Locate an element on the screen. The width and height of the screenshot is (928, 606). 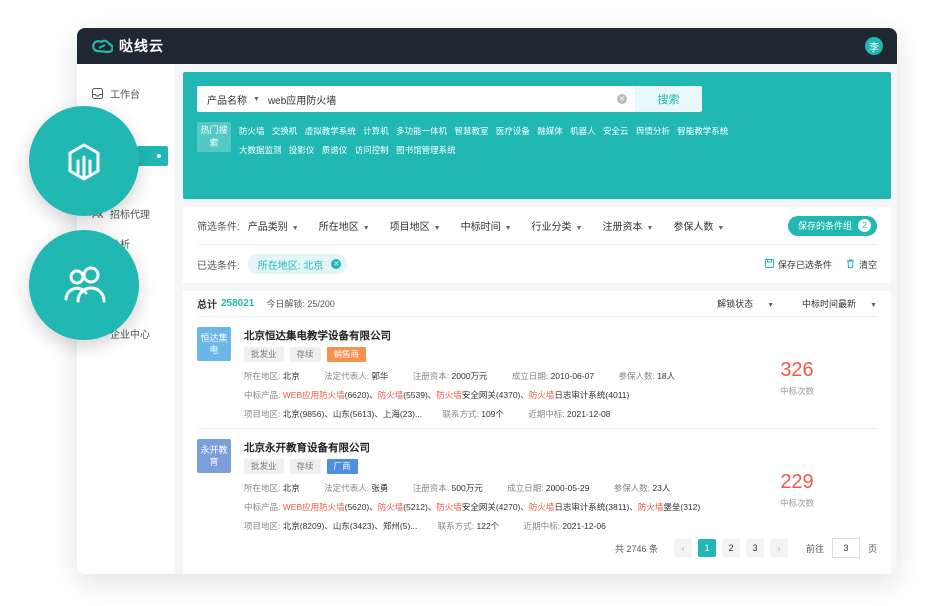
company-logo: 永开教育 is located at coordinates (214, 456).